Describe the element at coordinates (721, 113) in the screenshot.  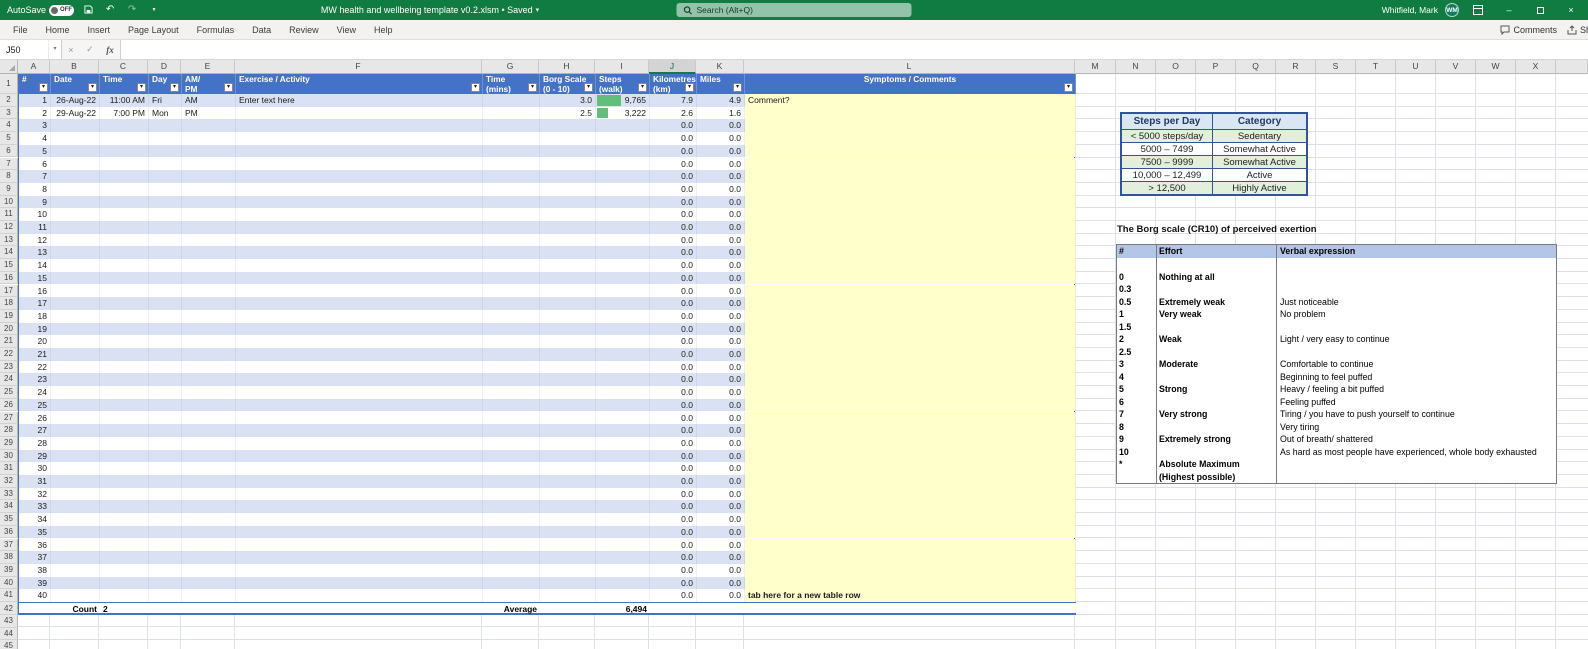
I see `cell-miles: 1.6` at that location.